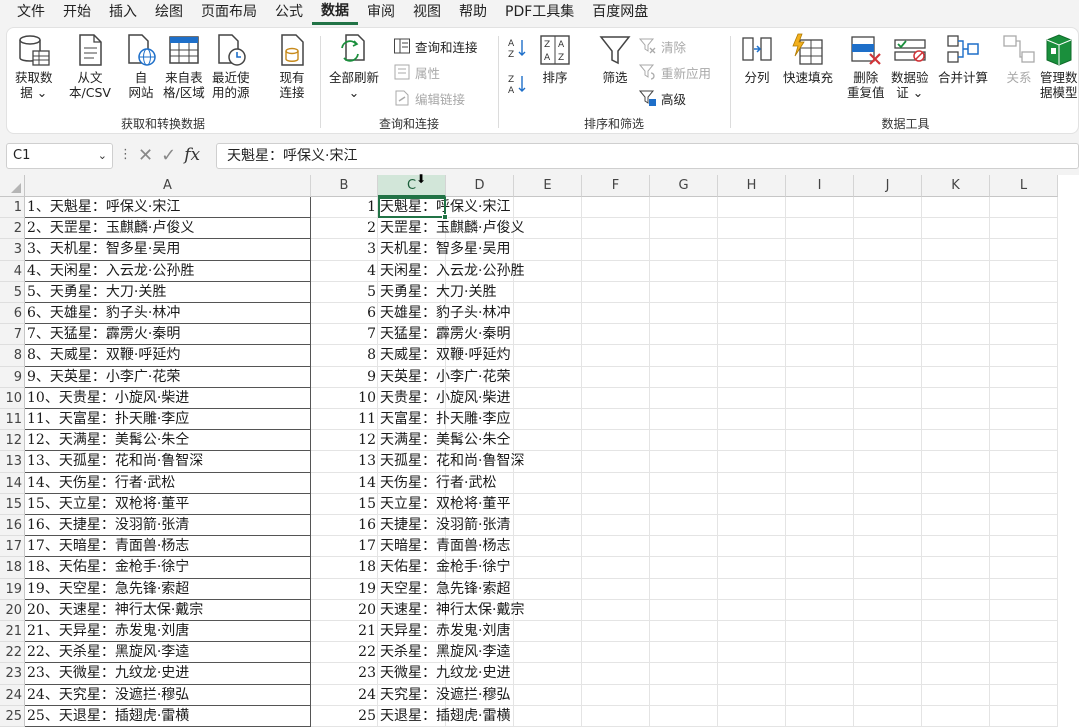 The width and height of the screenshot is (1079, 728). What do you see at coordinates (437, 483) in the screenshot?
I see `cell-c: 天伤星：行者·武松` at bounding box center [437, 483].